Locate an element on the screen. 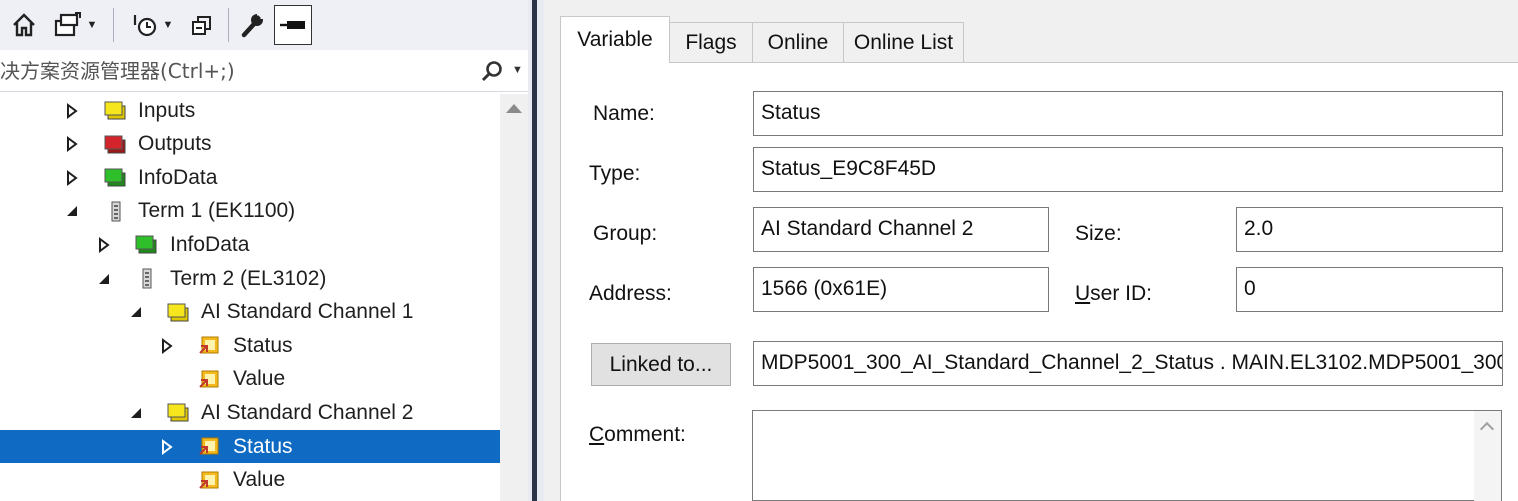 The width and height of the screenshot is (1518, 501). tree-item: AI Standard Channel 1 is located at coordinates (250, 312).